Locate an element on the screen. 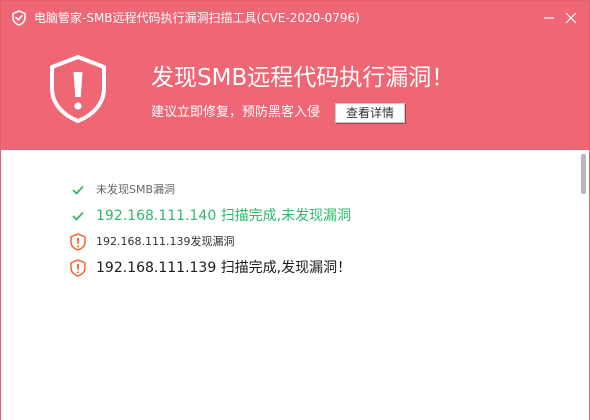 This screenshot has height=420, width=590. recommendation-text: 建议立即修复，预防黑客入侵 is located at coordinates (236, 112).